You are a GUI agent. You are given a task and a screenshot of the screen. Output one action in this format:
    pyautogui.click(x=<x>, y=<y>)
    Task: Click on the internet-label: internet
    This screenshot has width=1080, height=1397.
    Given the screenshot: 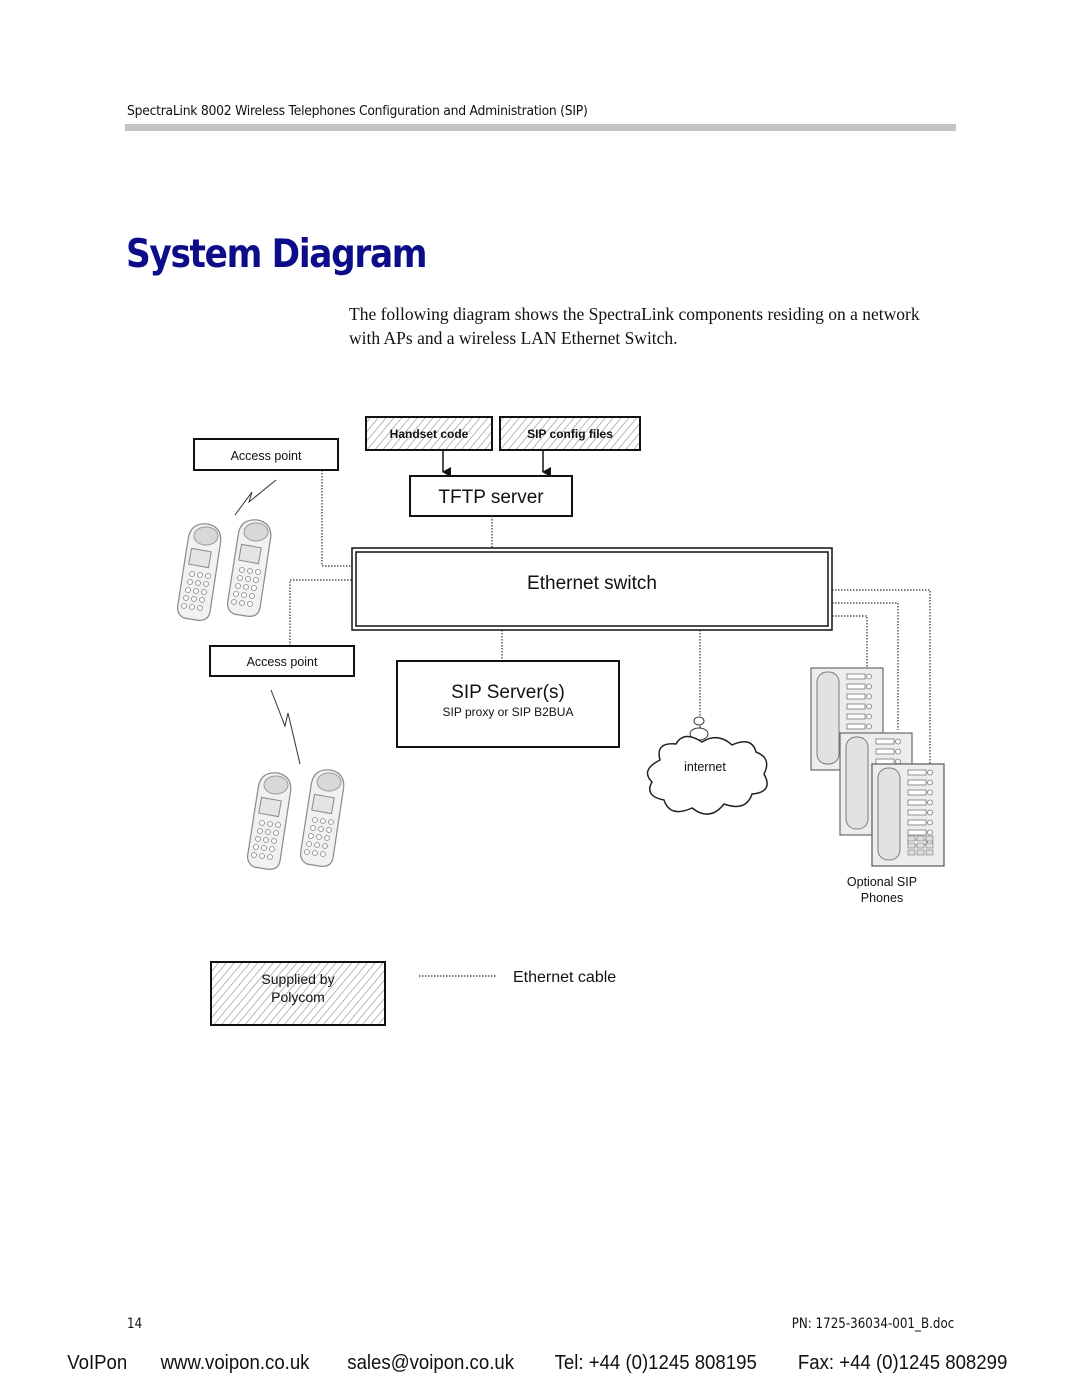 What is the action you would take?
    pyautogui.click(x=705, y=767)
    